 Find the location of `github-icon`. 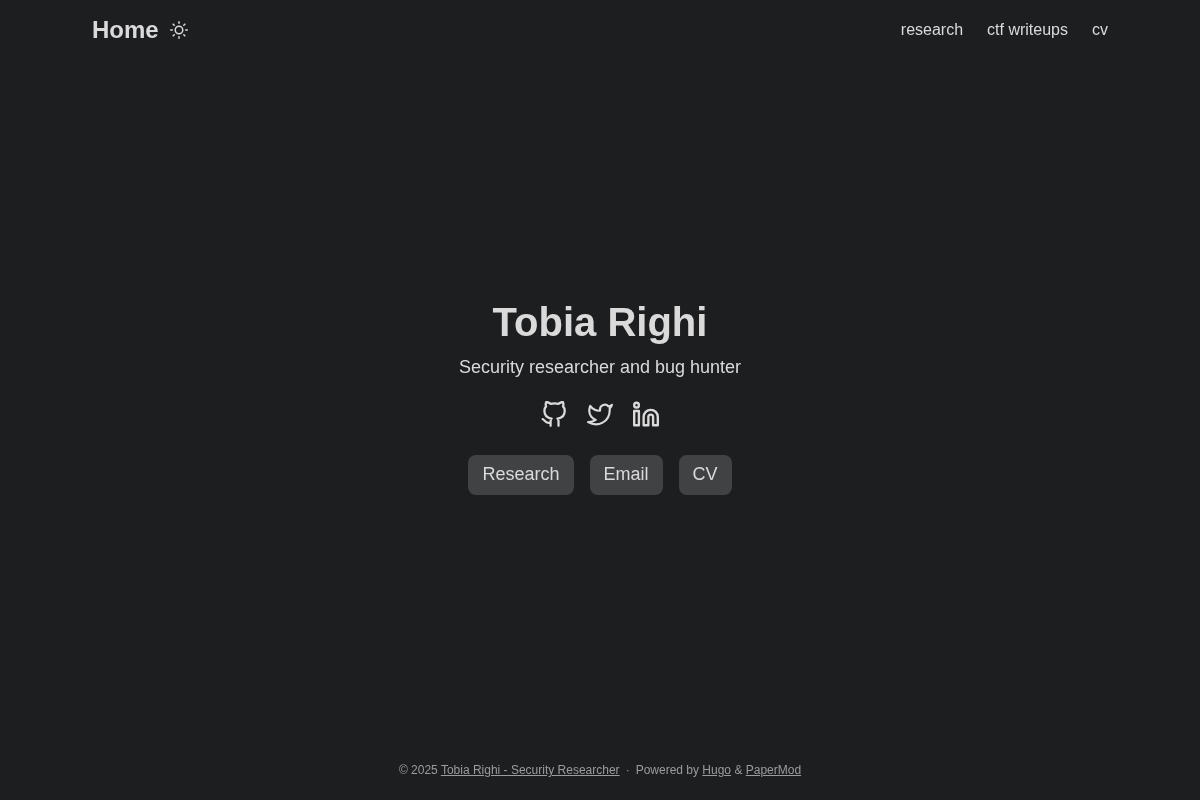

github-icon is located at coordinates (554, 413).